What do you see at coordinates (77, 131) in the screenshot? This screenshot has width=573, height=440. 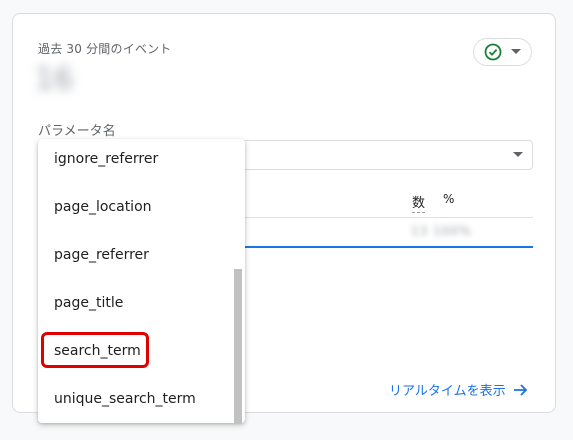 I see `parameter-name-label: パラメータ名` at bounding box center [77, 131].